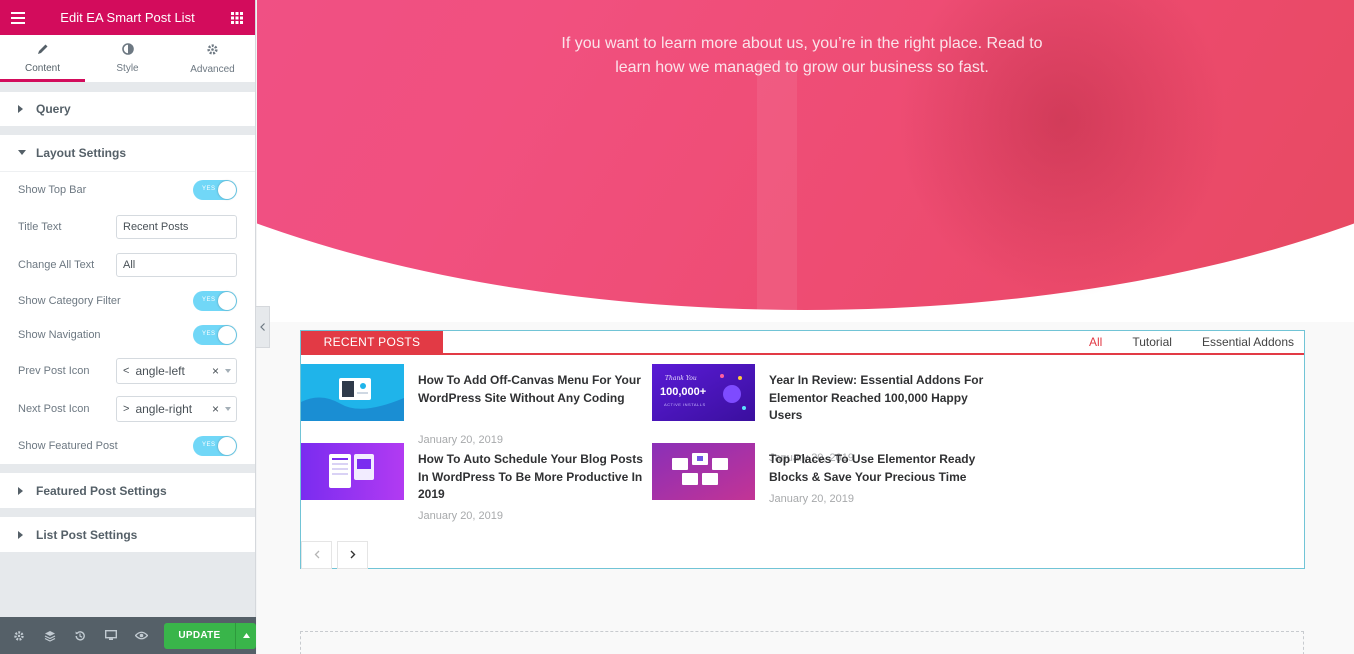 This screenshot has height=654, width=1354. I want to click on control-show-featured-post: Show Featured Post YES, so click(127, 446).